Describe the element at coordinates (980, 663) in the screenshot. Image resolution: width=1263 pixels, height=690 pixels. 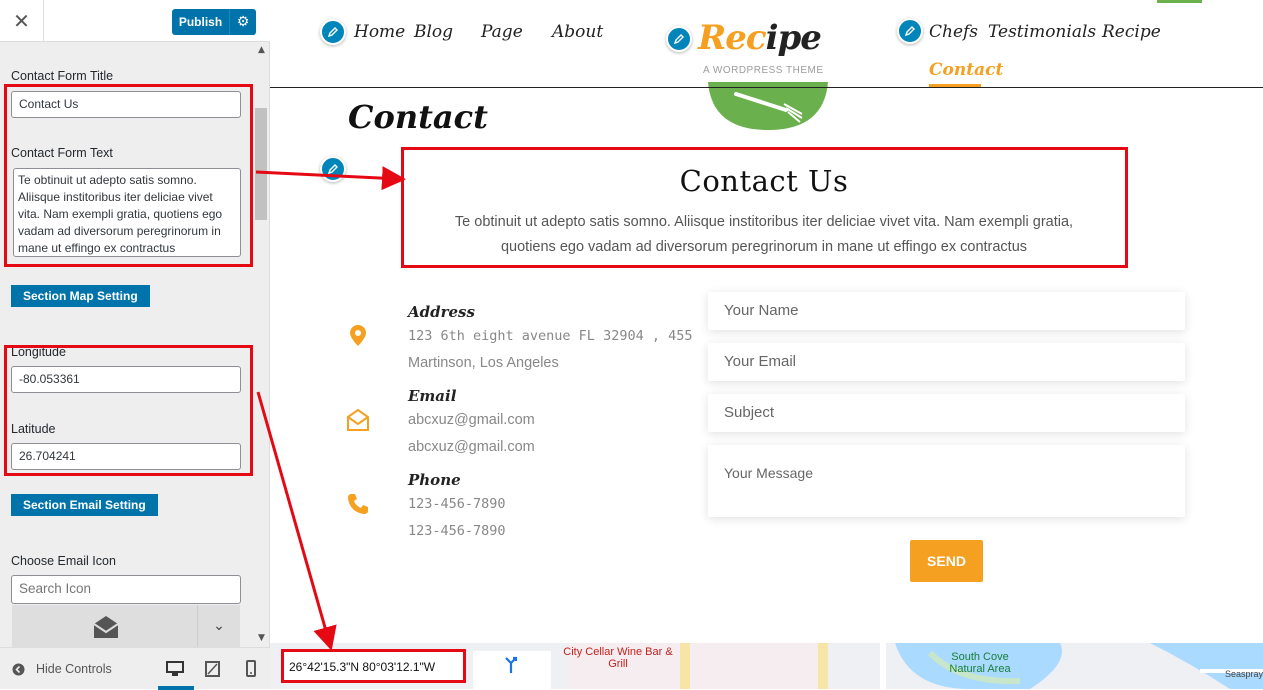
I see `map-place-label: South Cove Natural Area` at that location.